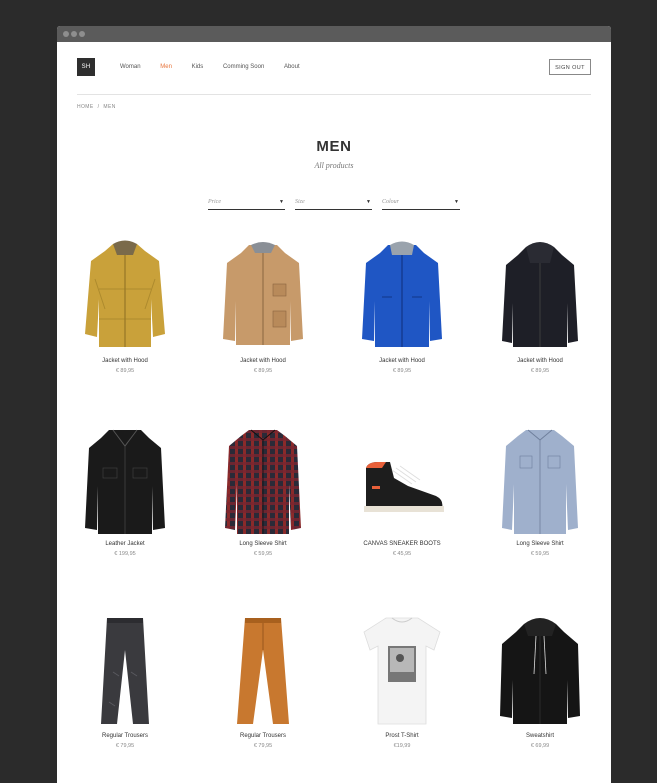 The height and width of the screenshot is (783, 657). Describe the element at coordinates (109, 107) in the screenshot. I see `breadcrumb-current: MEN` at that location.